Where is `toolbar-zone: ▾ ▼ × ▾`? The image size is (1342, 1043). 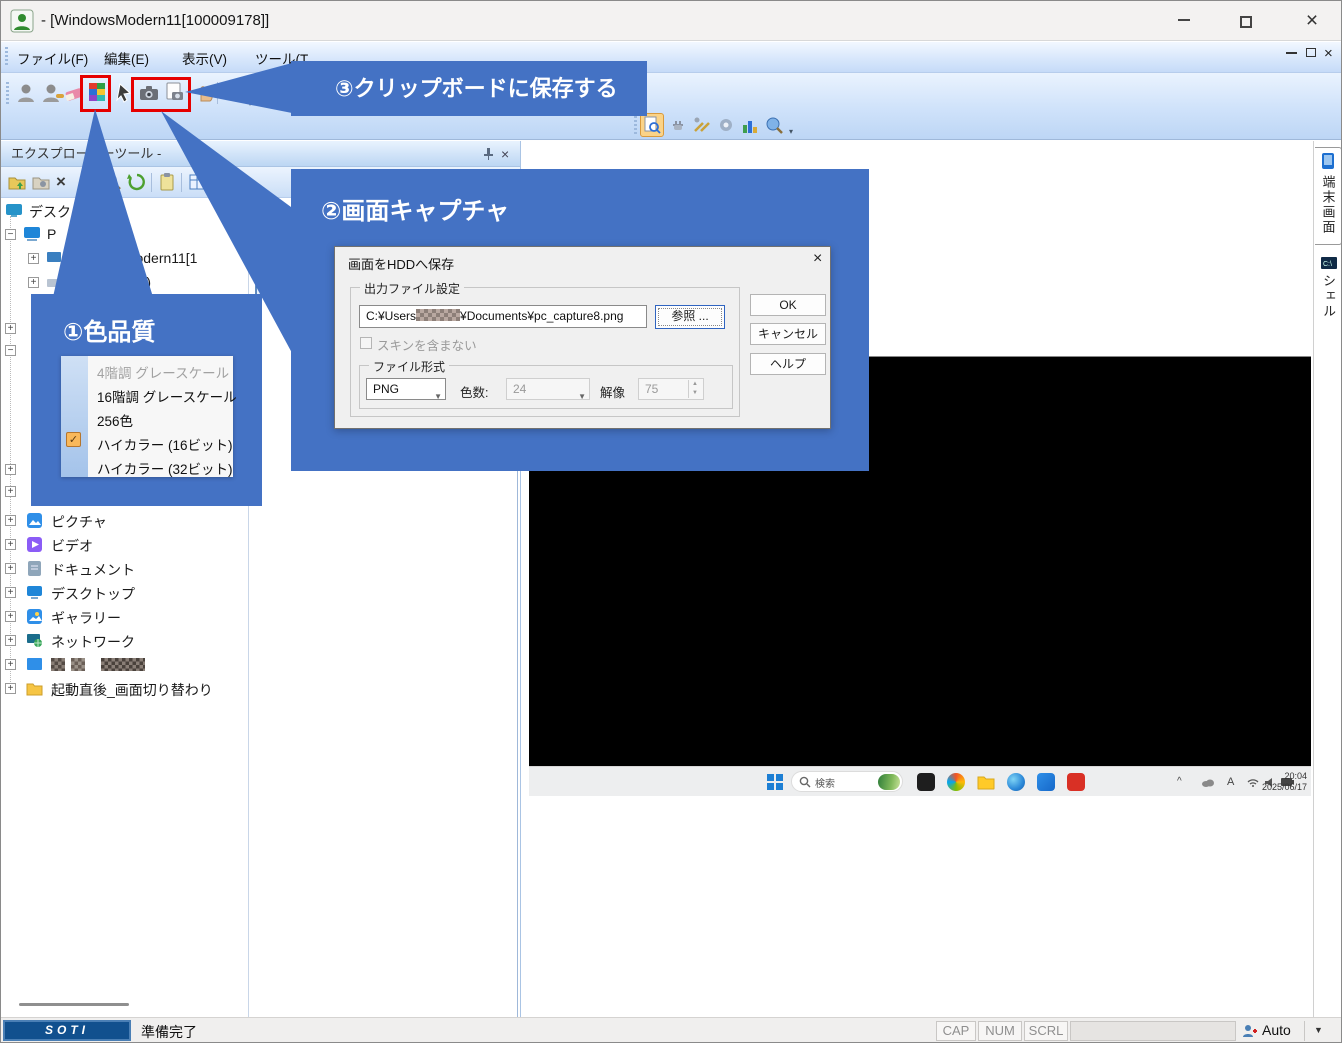
toolbar-zone: ▾ ▼ × ▾ is located at coordinates (671, 127).